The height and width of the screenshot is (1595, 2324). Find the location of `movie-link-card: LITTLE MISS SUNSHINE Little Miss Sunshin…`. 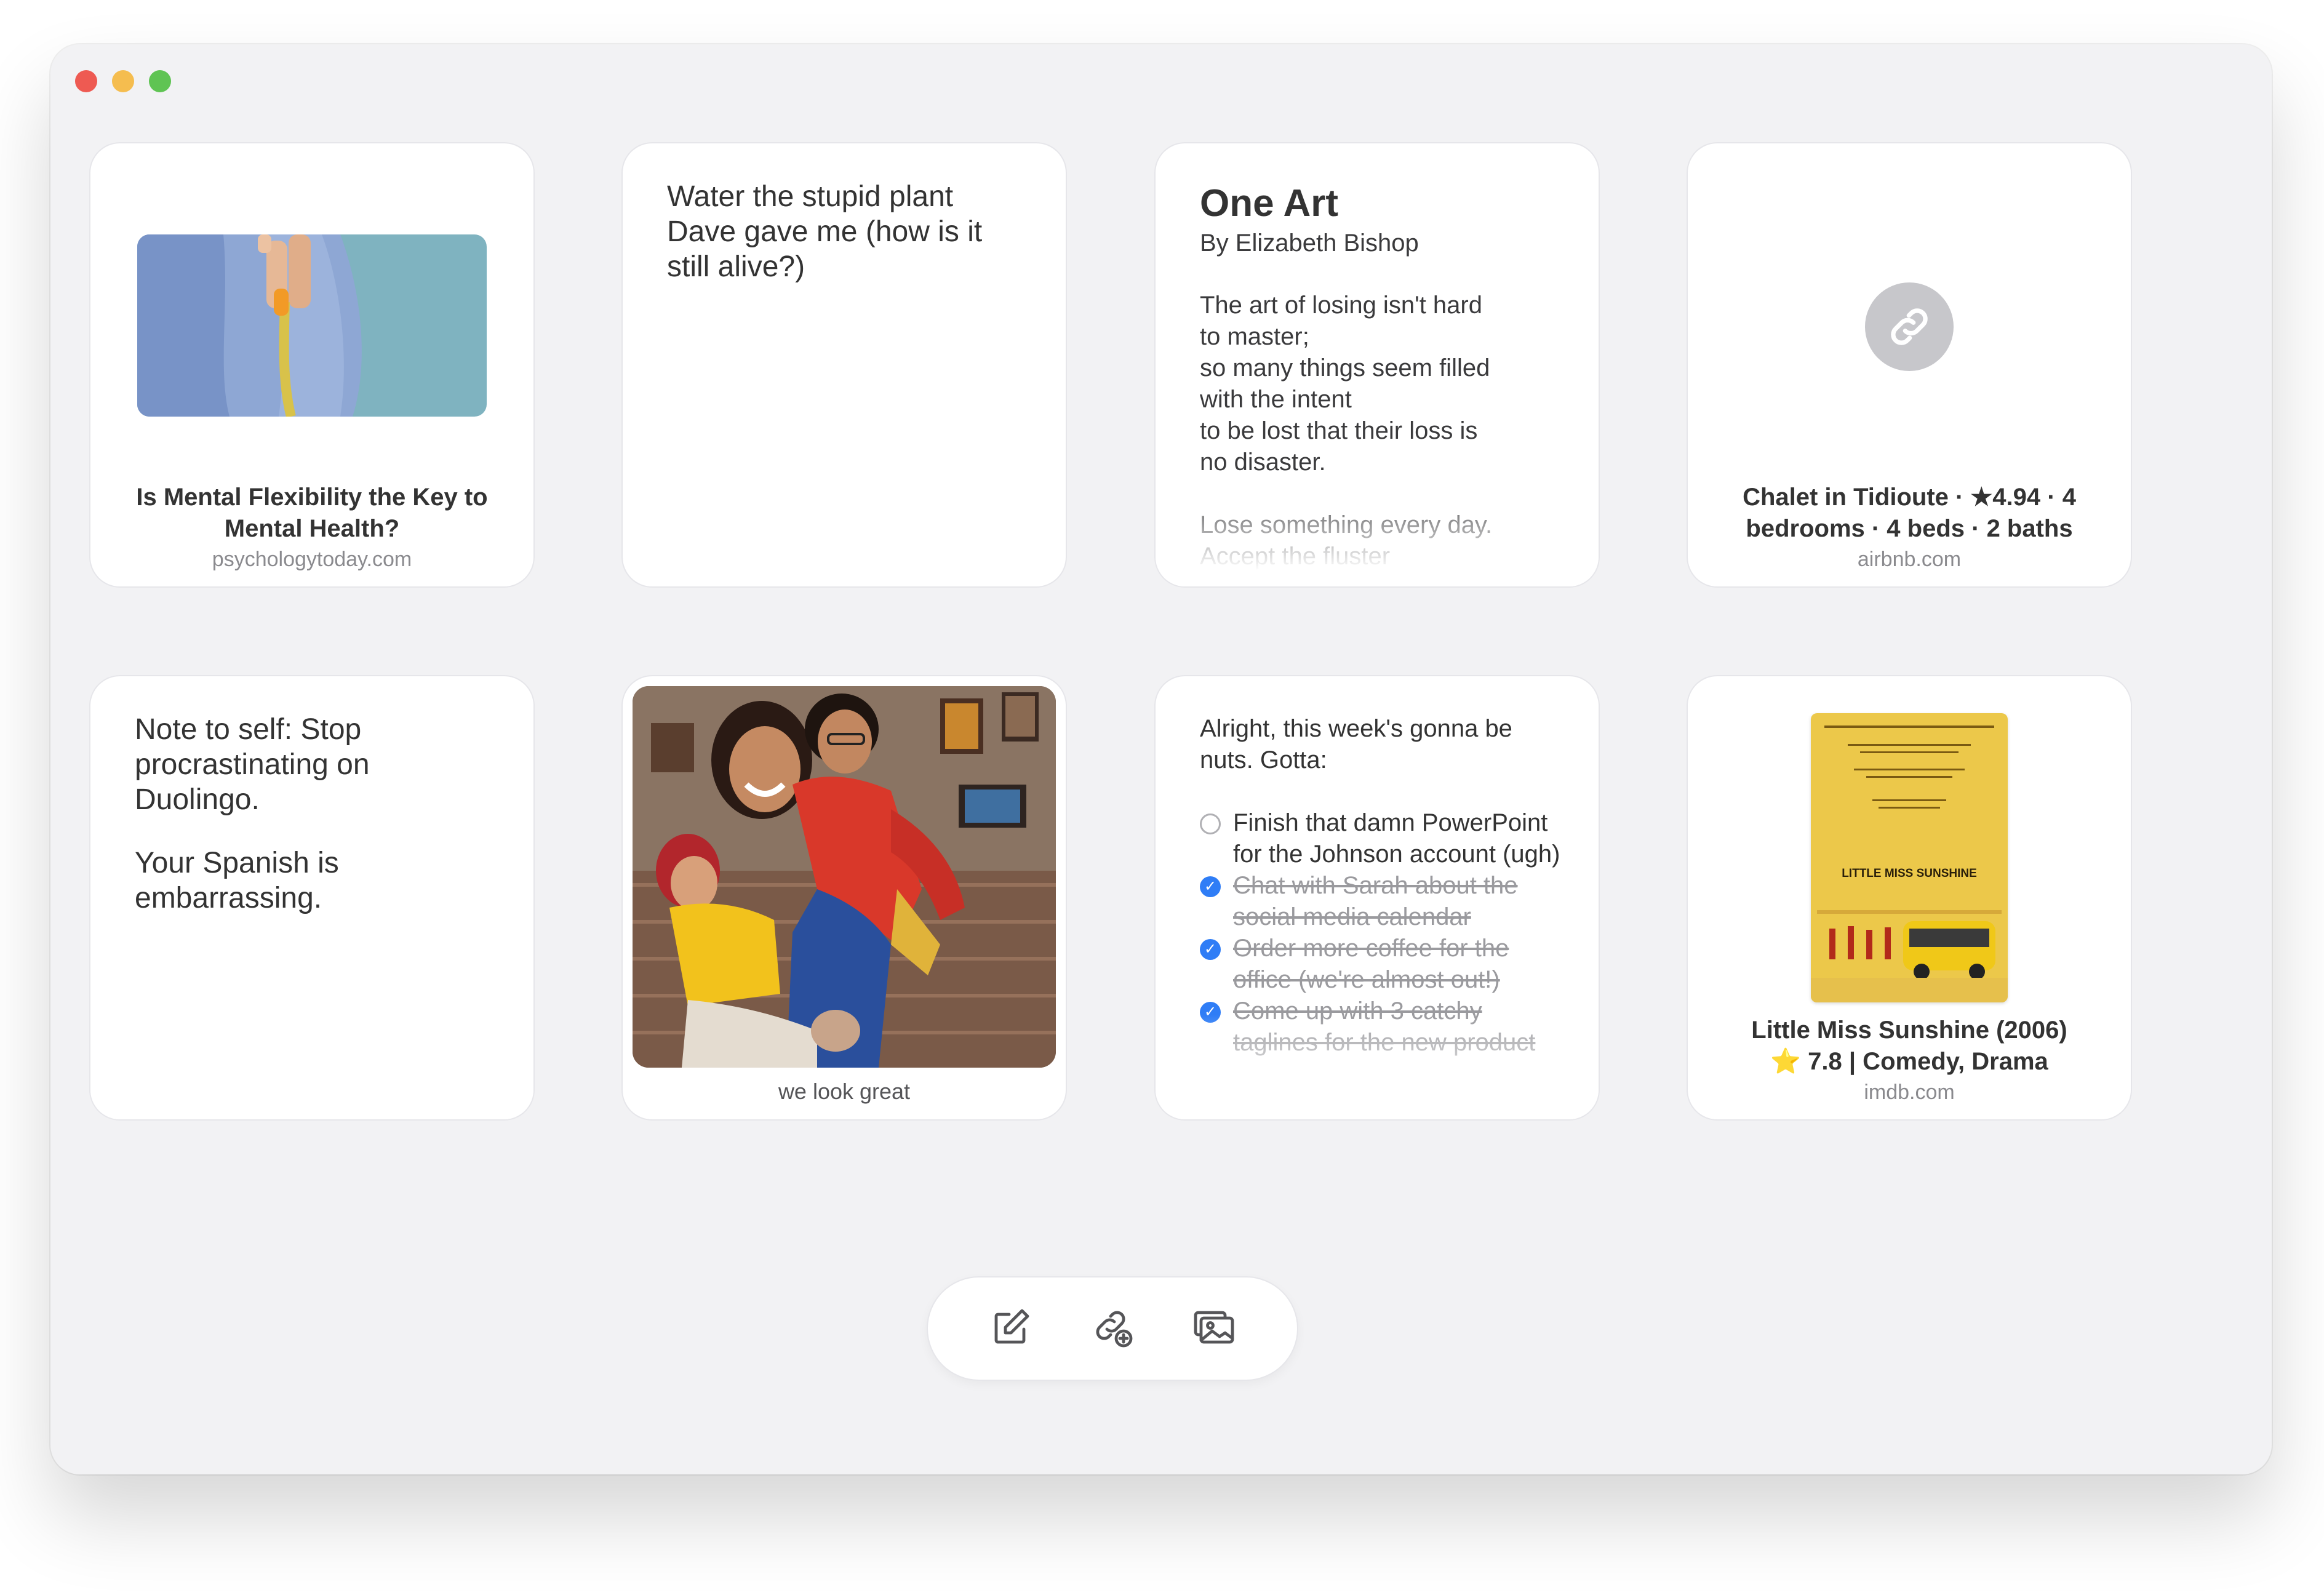

movie-link-card: LITTLE MISS SUNSHINE Little Miss Sunshin… is located at coordinates (1909, 897).